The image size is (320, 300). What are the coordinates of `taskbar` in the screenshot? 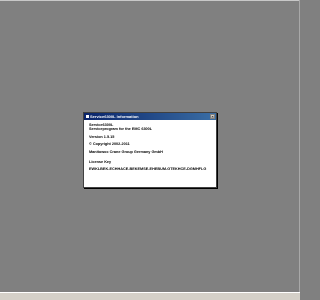 It's located at (150, 296).